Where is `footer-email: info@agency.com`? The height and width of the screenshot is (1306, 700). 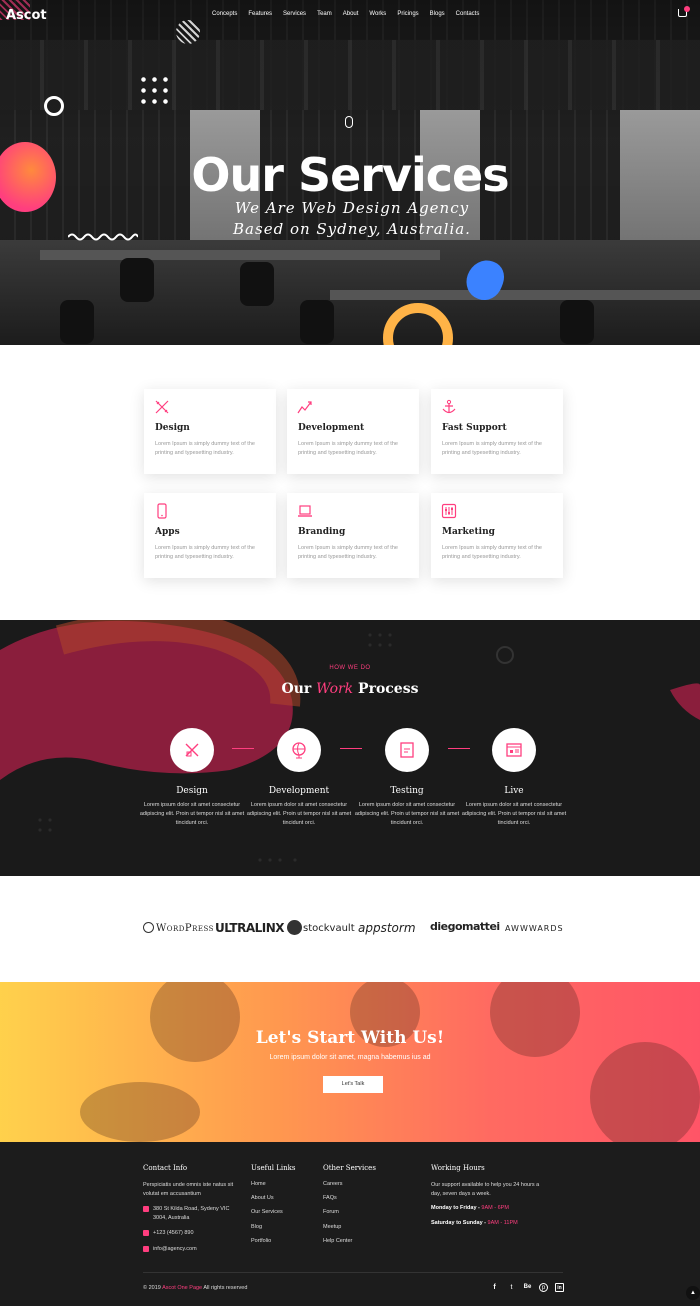
footer-email: info@agency.com is located at coordinates (193, 1249).